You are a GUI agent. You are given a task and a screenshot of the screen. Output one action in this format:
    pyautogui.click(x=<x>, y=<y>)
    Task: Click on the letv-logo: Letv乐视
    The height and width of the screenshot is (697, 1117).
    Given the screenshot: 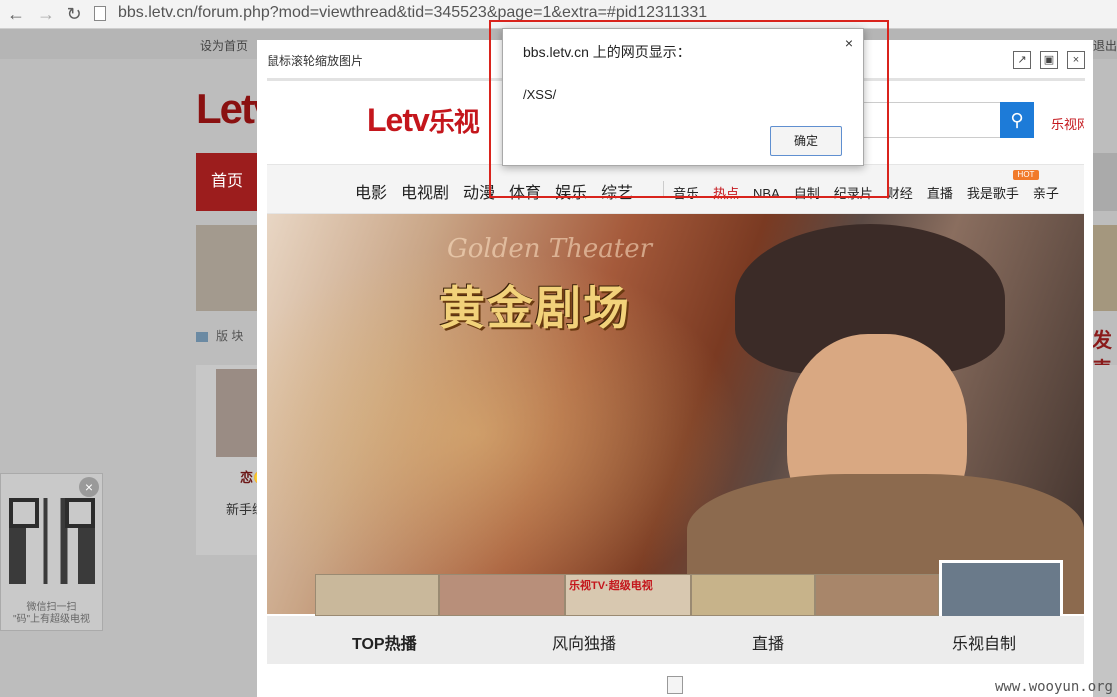 What is the action you would take?
    pyautogui.click(x=423, y=120)
    